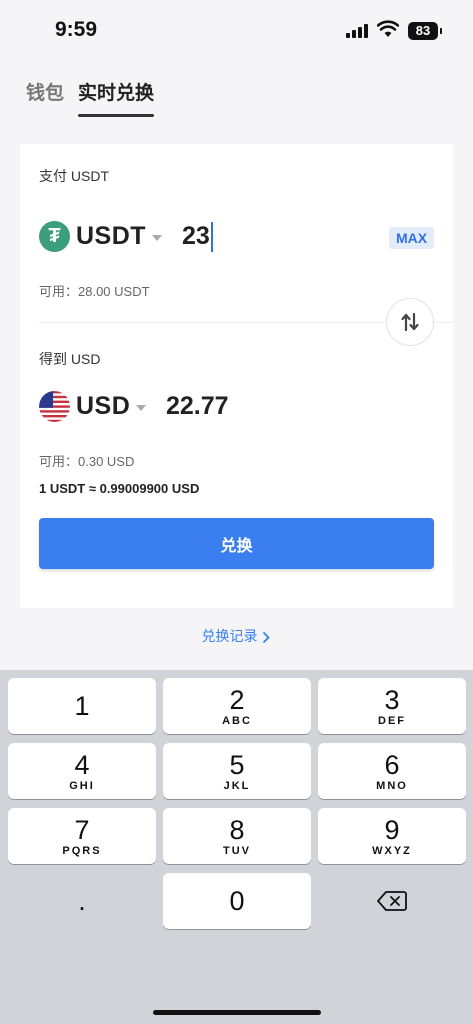 Image resolution: width=473 pixels, height=1024 pixels. Describe the element at coordinates (392, 764) in the screenshot. I see `key-number: 6` at that location.